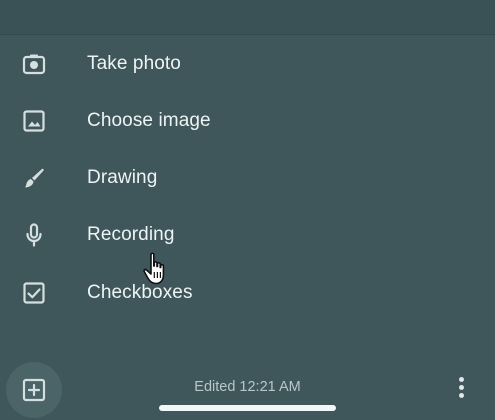 This screenshot has height=420, width=495. What do you see at coordinates (34, 293) in the screenshot?
I see `checkbox-icon` at bounding box center [34, 293].